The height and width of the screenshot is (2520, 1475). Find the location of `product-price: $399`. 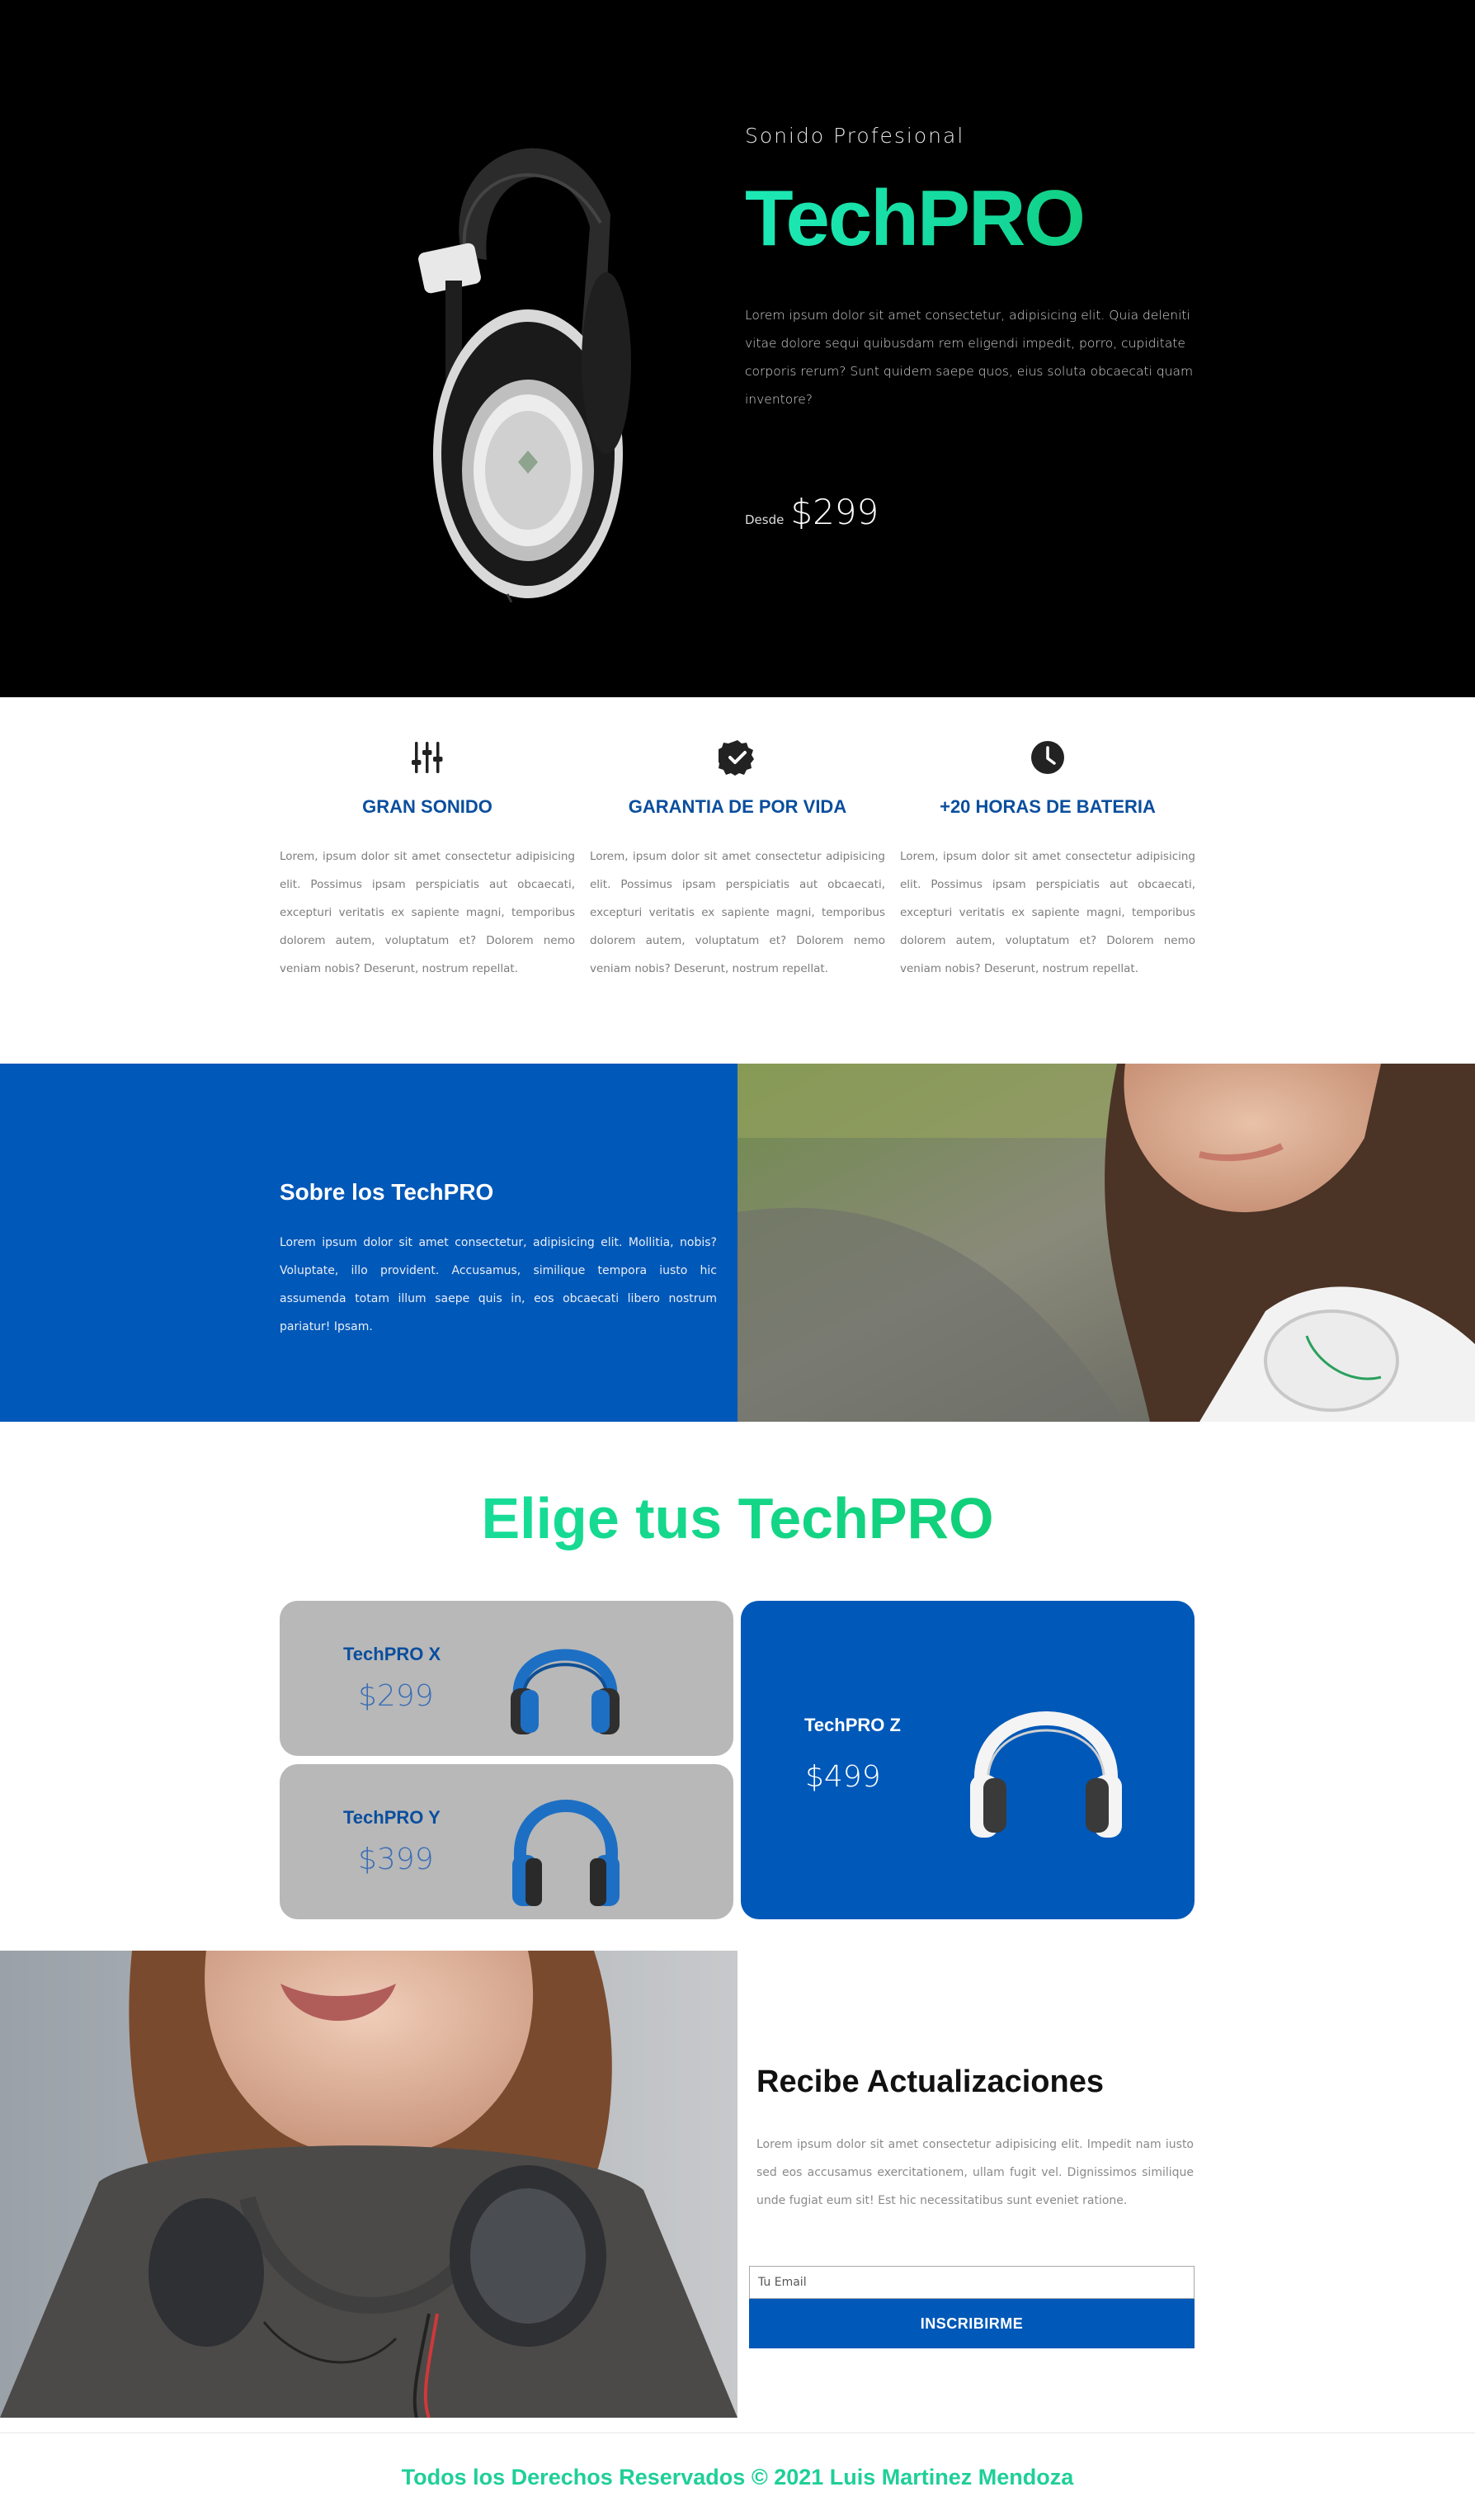

product-price: $399 is located at coordinates (396, 1859).